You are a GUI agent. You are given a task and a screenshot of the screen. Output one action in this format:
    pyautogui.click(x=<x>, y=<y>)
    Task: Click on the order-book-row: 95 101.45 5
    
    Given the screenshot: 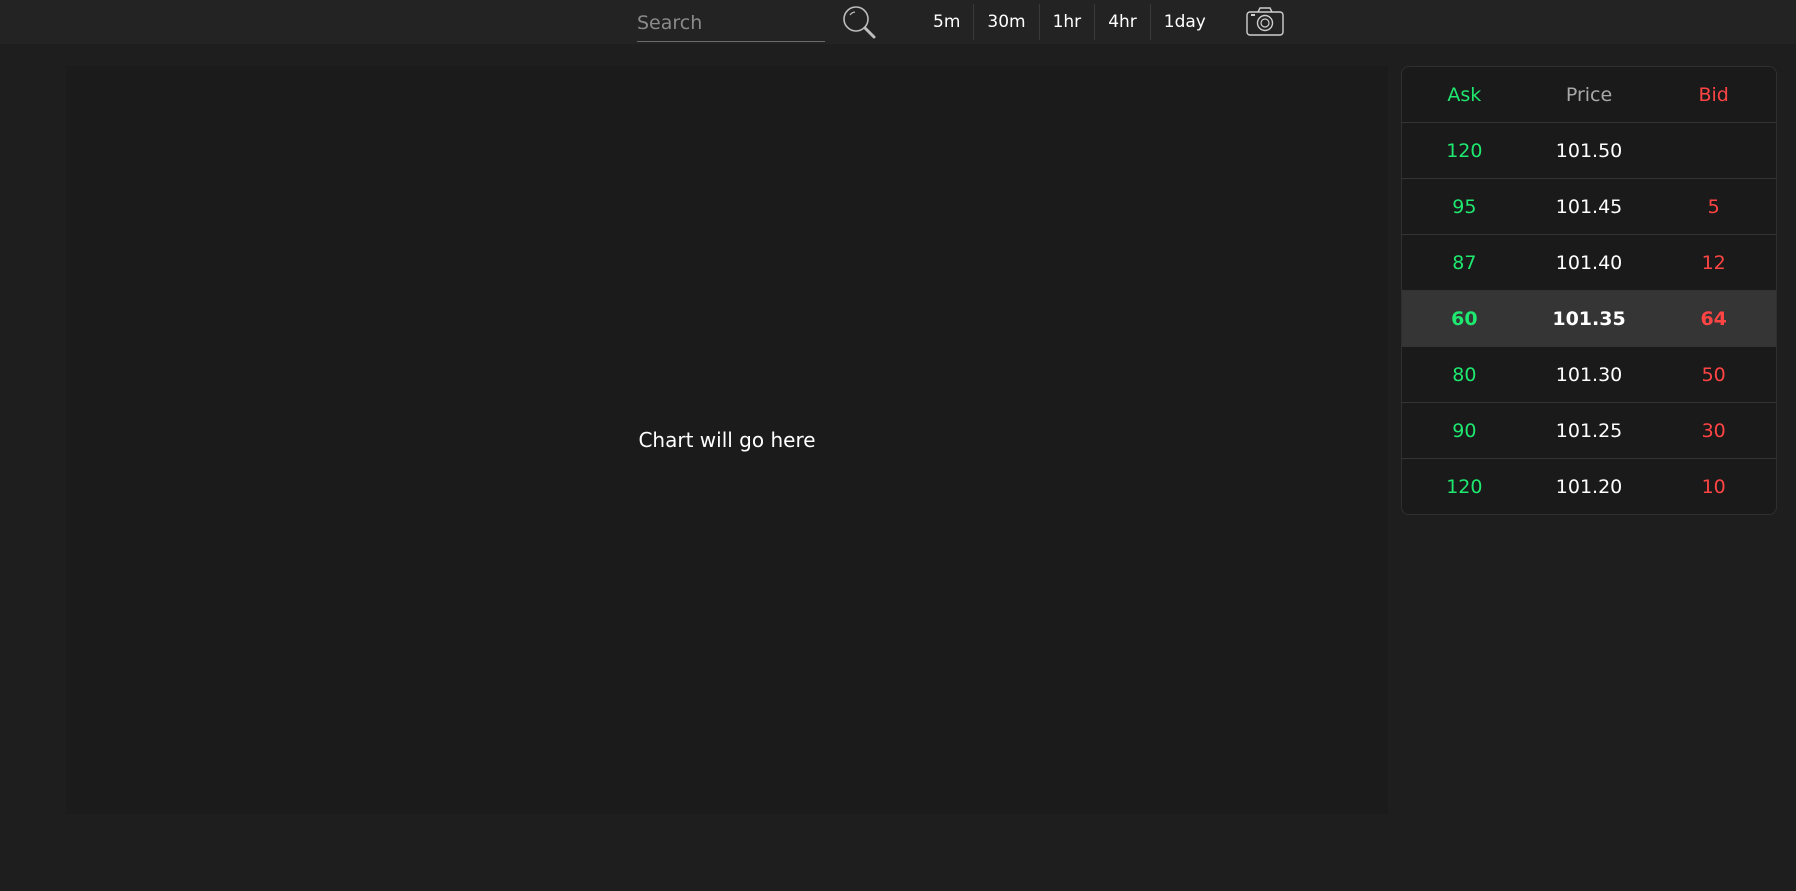 What is the action you would take?
    pyautogui.click(x=1589, y=207)
    